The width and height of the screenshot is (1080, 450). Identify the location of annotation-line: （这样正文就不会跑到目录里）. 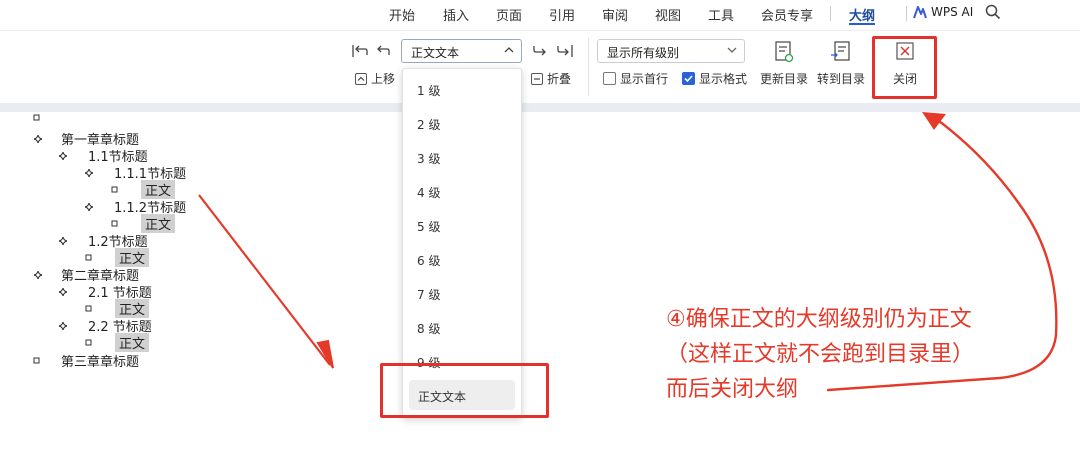
(820, 354).